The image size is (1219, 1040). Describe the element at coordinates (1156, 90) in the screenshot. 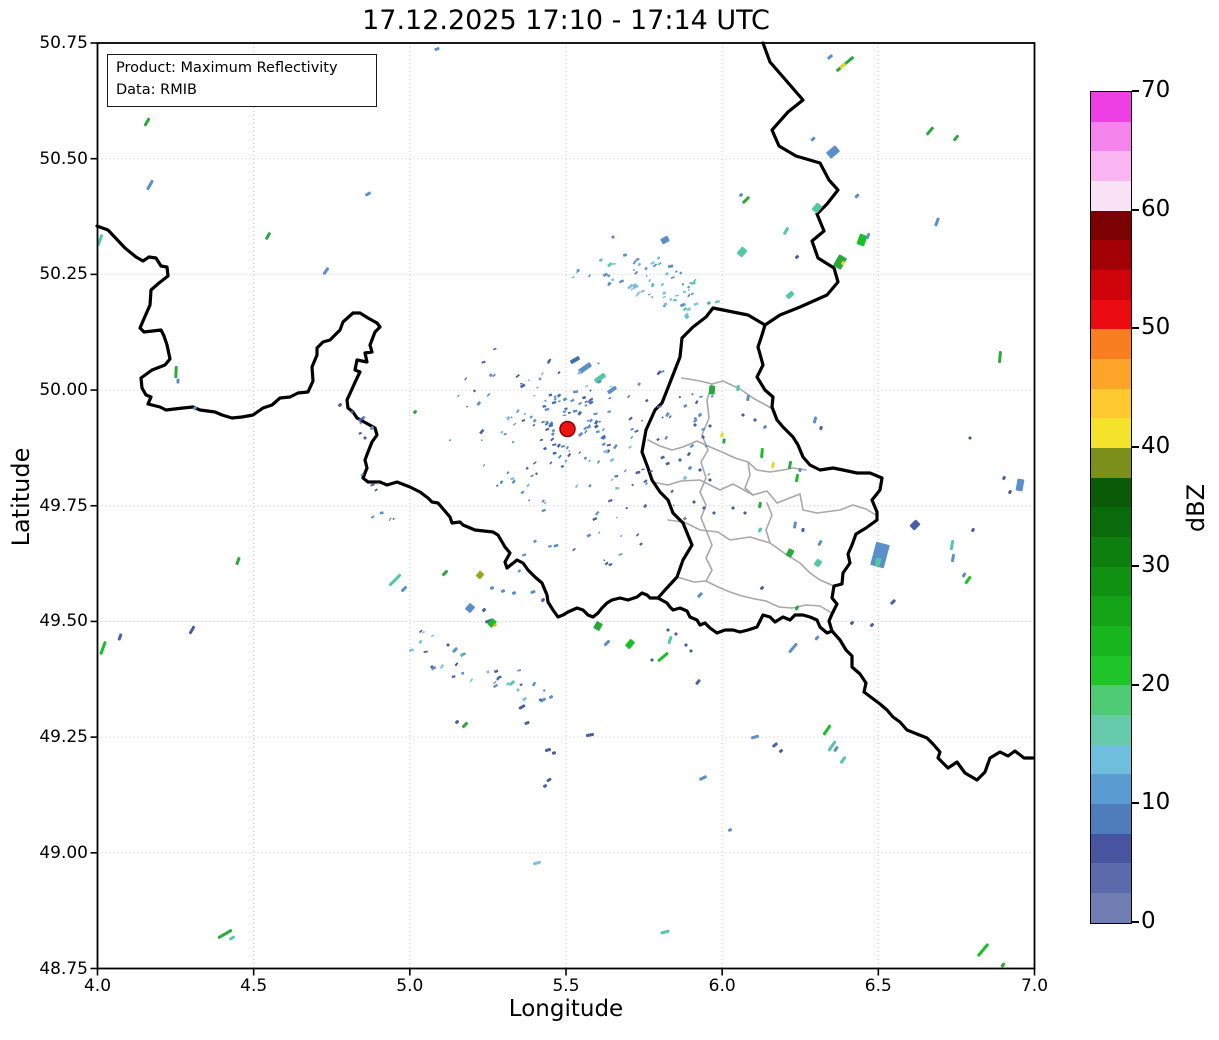

I see `colorbar-tick-label: 70` at that location.